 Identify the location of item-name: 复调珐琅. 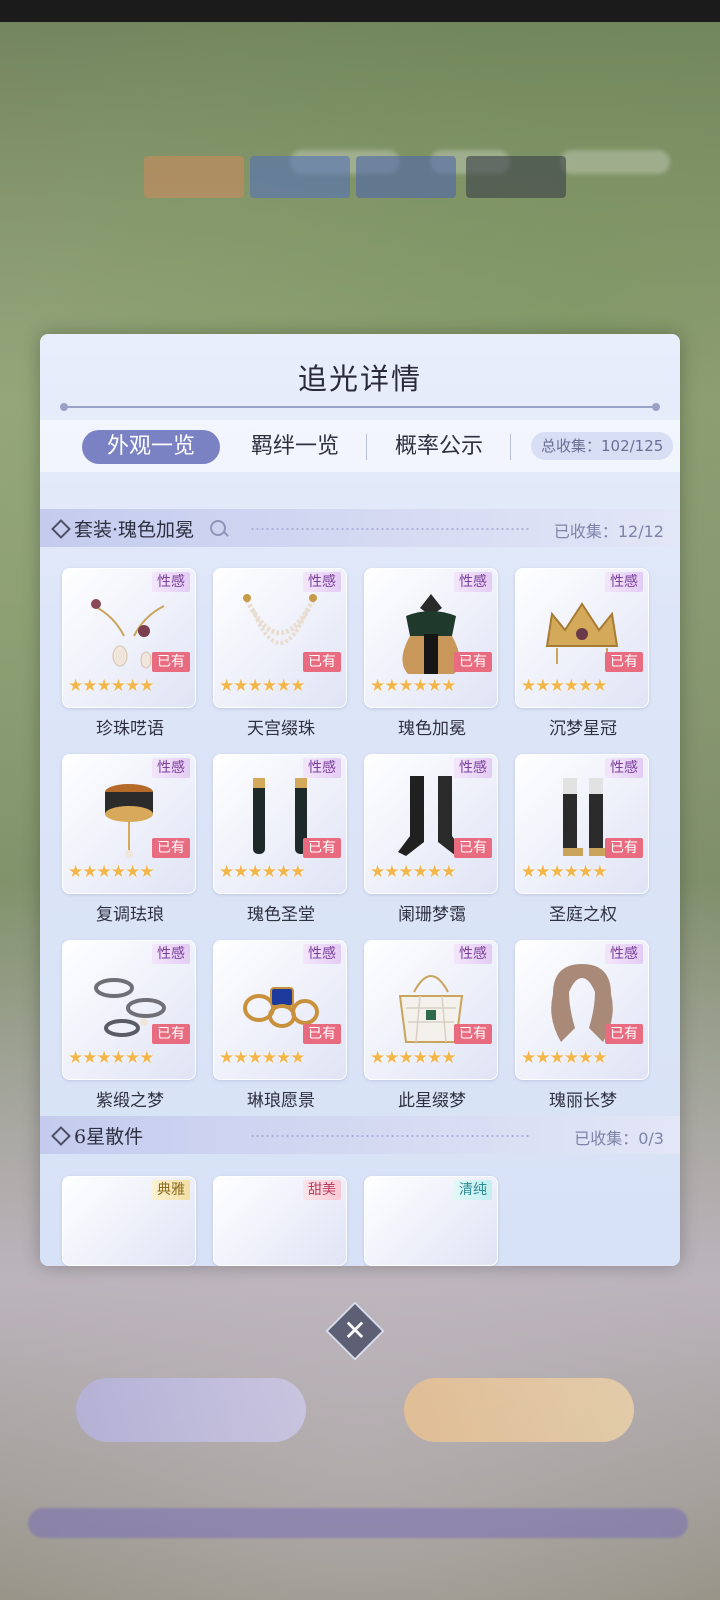
(130, 915).